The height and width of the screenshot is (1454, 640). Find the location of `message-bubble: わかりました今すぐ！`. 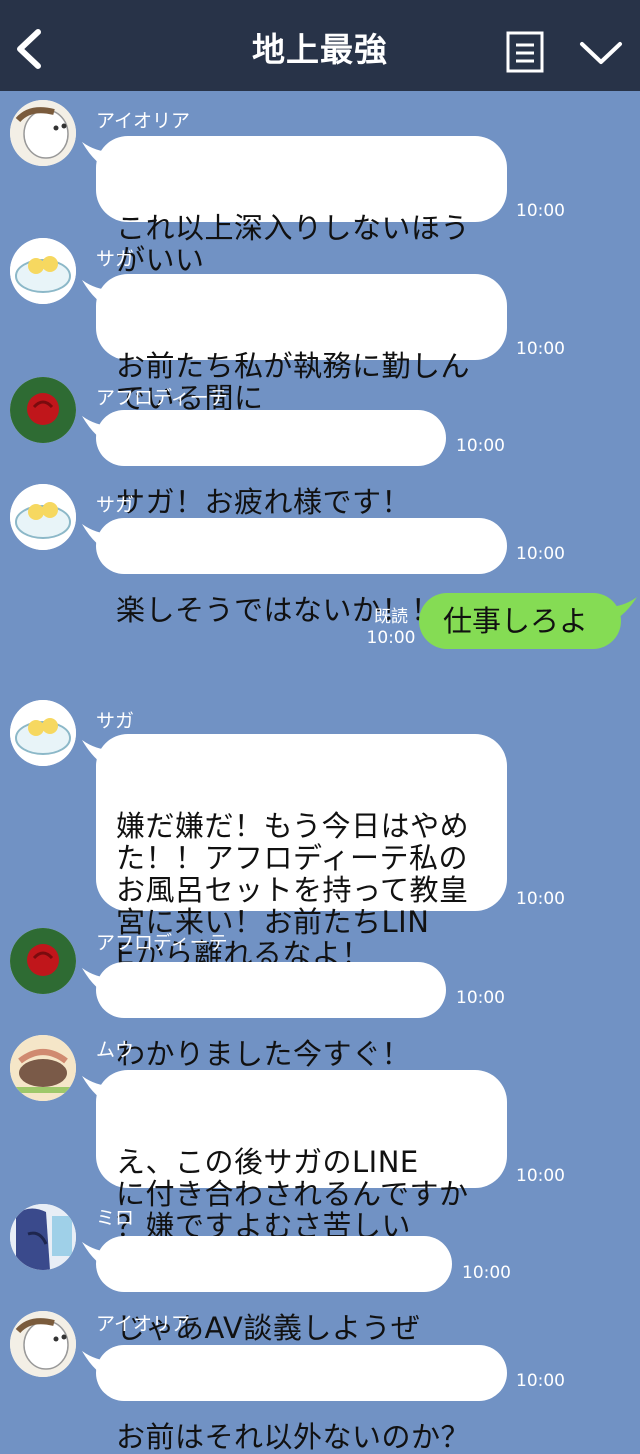

message-bubble: わかりました今すぐ！ is located at coordinates (264, 1016).